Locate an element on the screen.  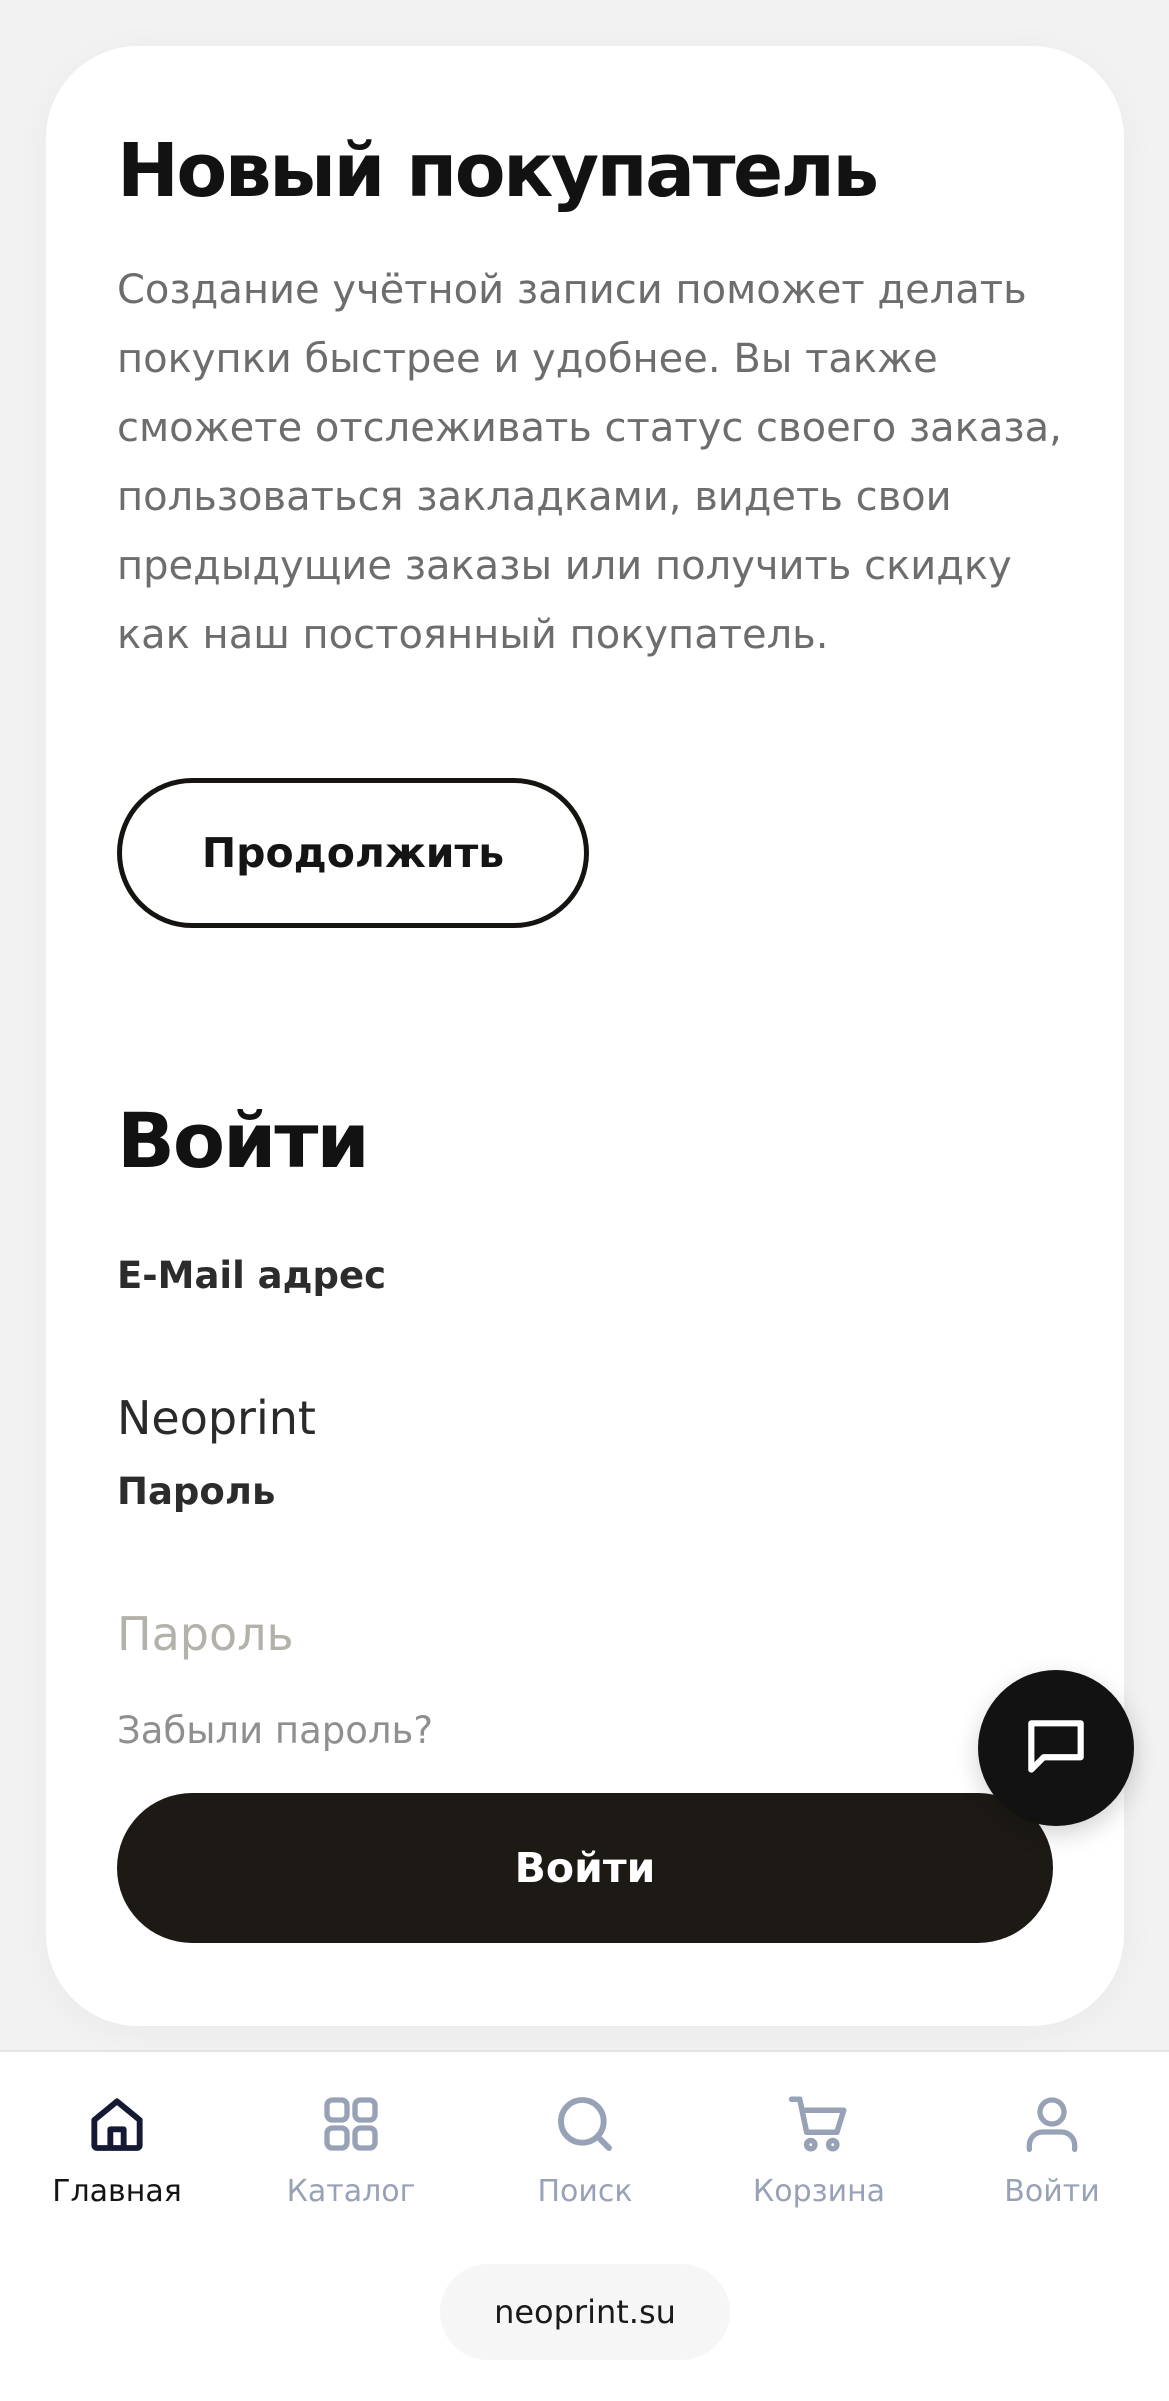
nav-item-home: Главная is located at coordinates (117, 2148).